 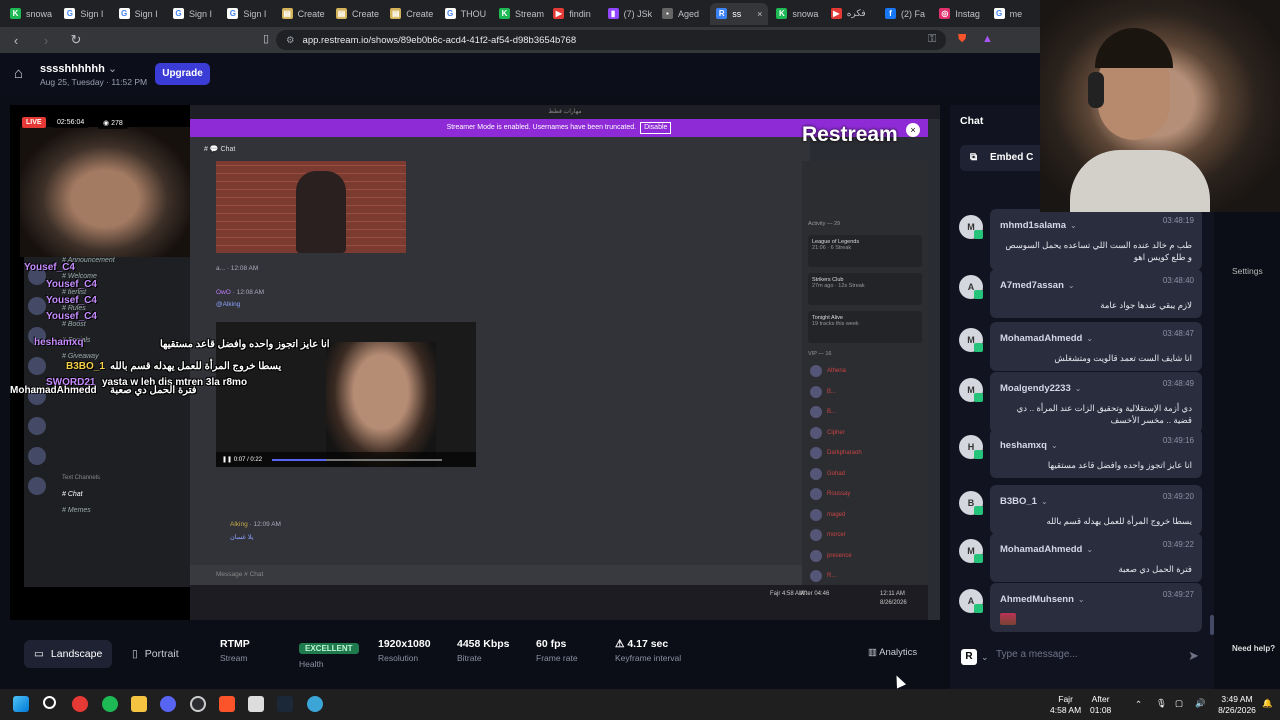 I want to click on browser-tab: ▮ (7) JSk, so click(x=628, y=14).